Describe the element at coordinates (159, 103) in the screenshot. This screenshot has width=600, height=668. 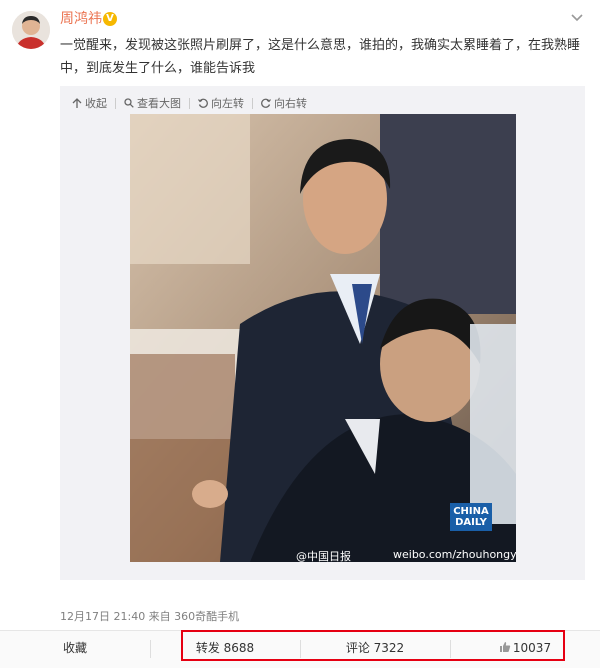
I see `view-large-label: 查看大图` at that location.